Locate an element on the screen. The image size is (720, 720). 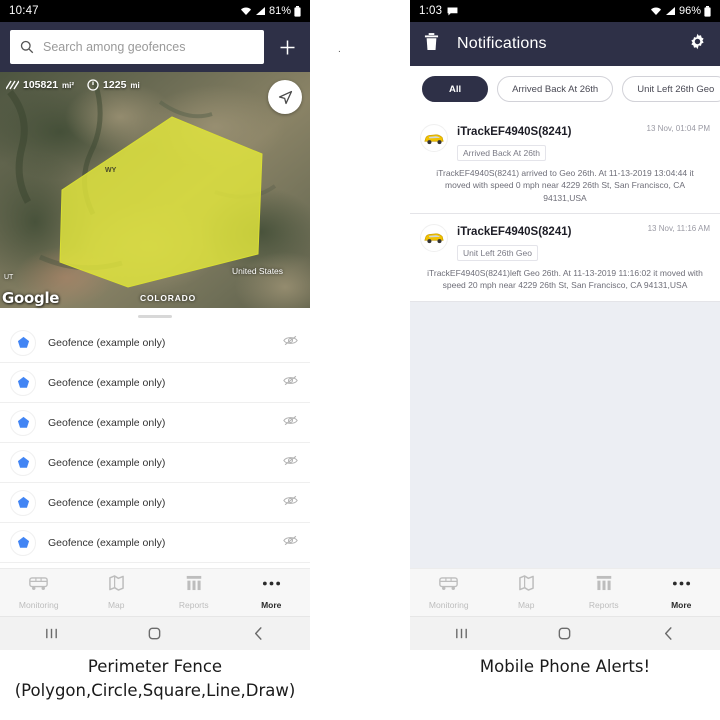
filter-chip-left: Unit Left 26th Geo is located at coordinates (671, 89).